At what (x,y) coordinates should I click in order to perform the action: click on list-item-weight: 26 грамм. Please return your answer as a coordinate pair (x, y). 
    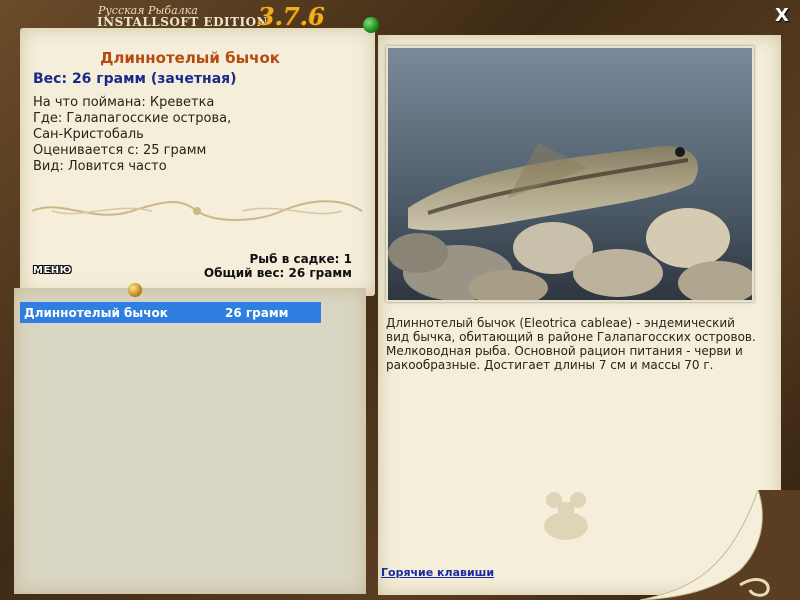
    Looking at the image, I should click on (257, 313).